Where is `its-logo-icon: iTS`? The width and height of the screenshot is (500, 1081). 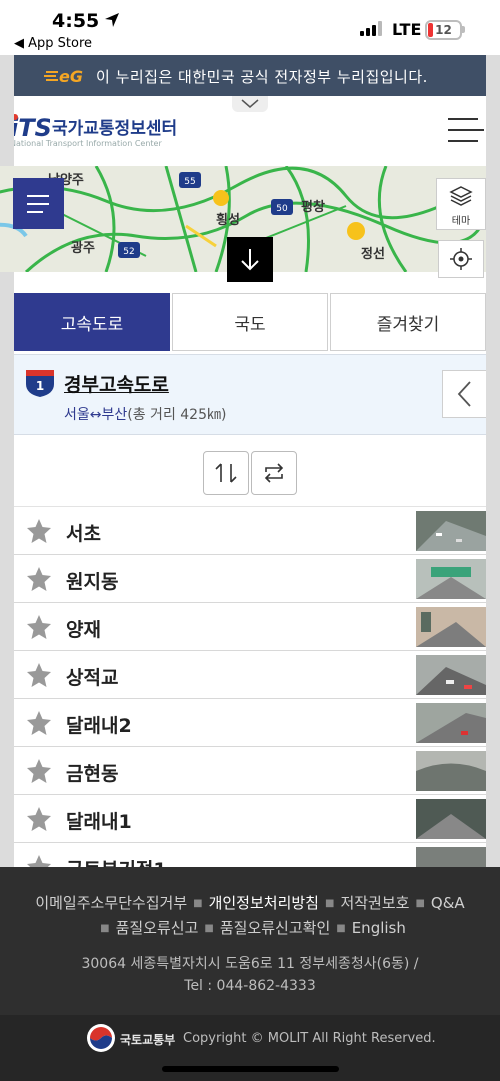
its-logo-icon: iTS is located at coordinates (32, 126).